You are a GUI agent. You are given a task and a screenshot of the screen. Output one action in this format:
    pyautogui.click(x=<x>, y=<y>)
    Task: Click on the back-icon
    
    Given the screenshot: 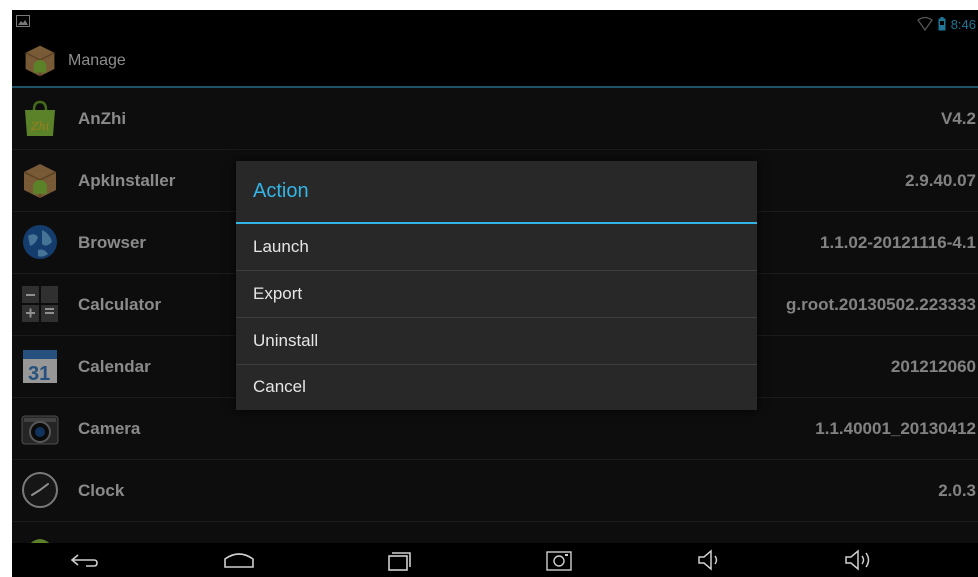 What is the action you would take?
    pyautogui.click(x=84, y=560)
    